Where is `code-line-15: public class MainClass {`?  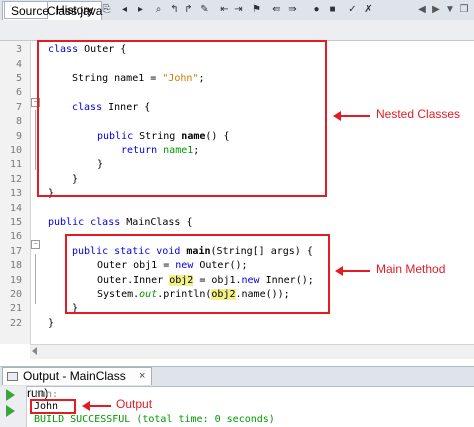 code-line-15: public class MainClass { is located at coordinates (120, 222).